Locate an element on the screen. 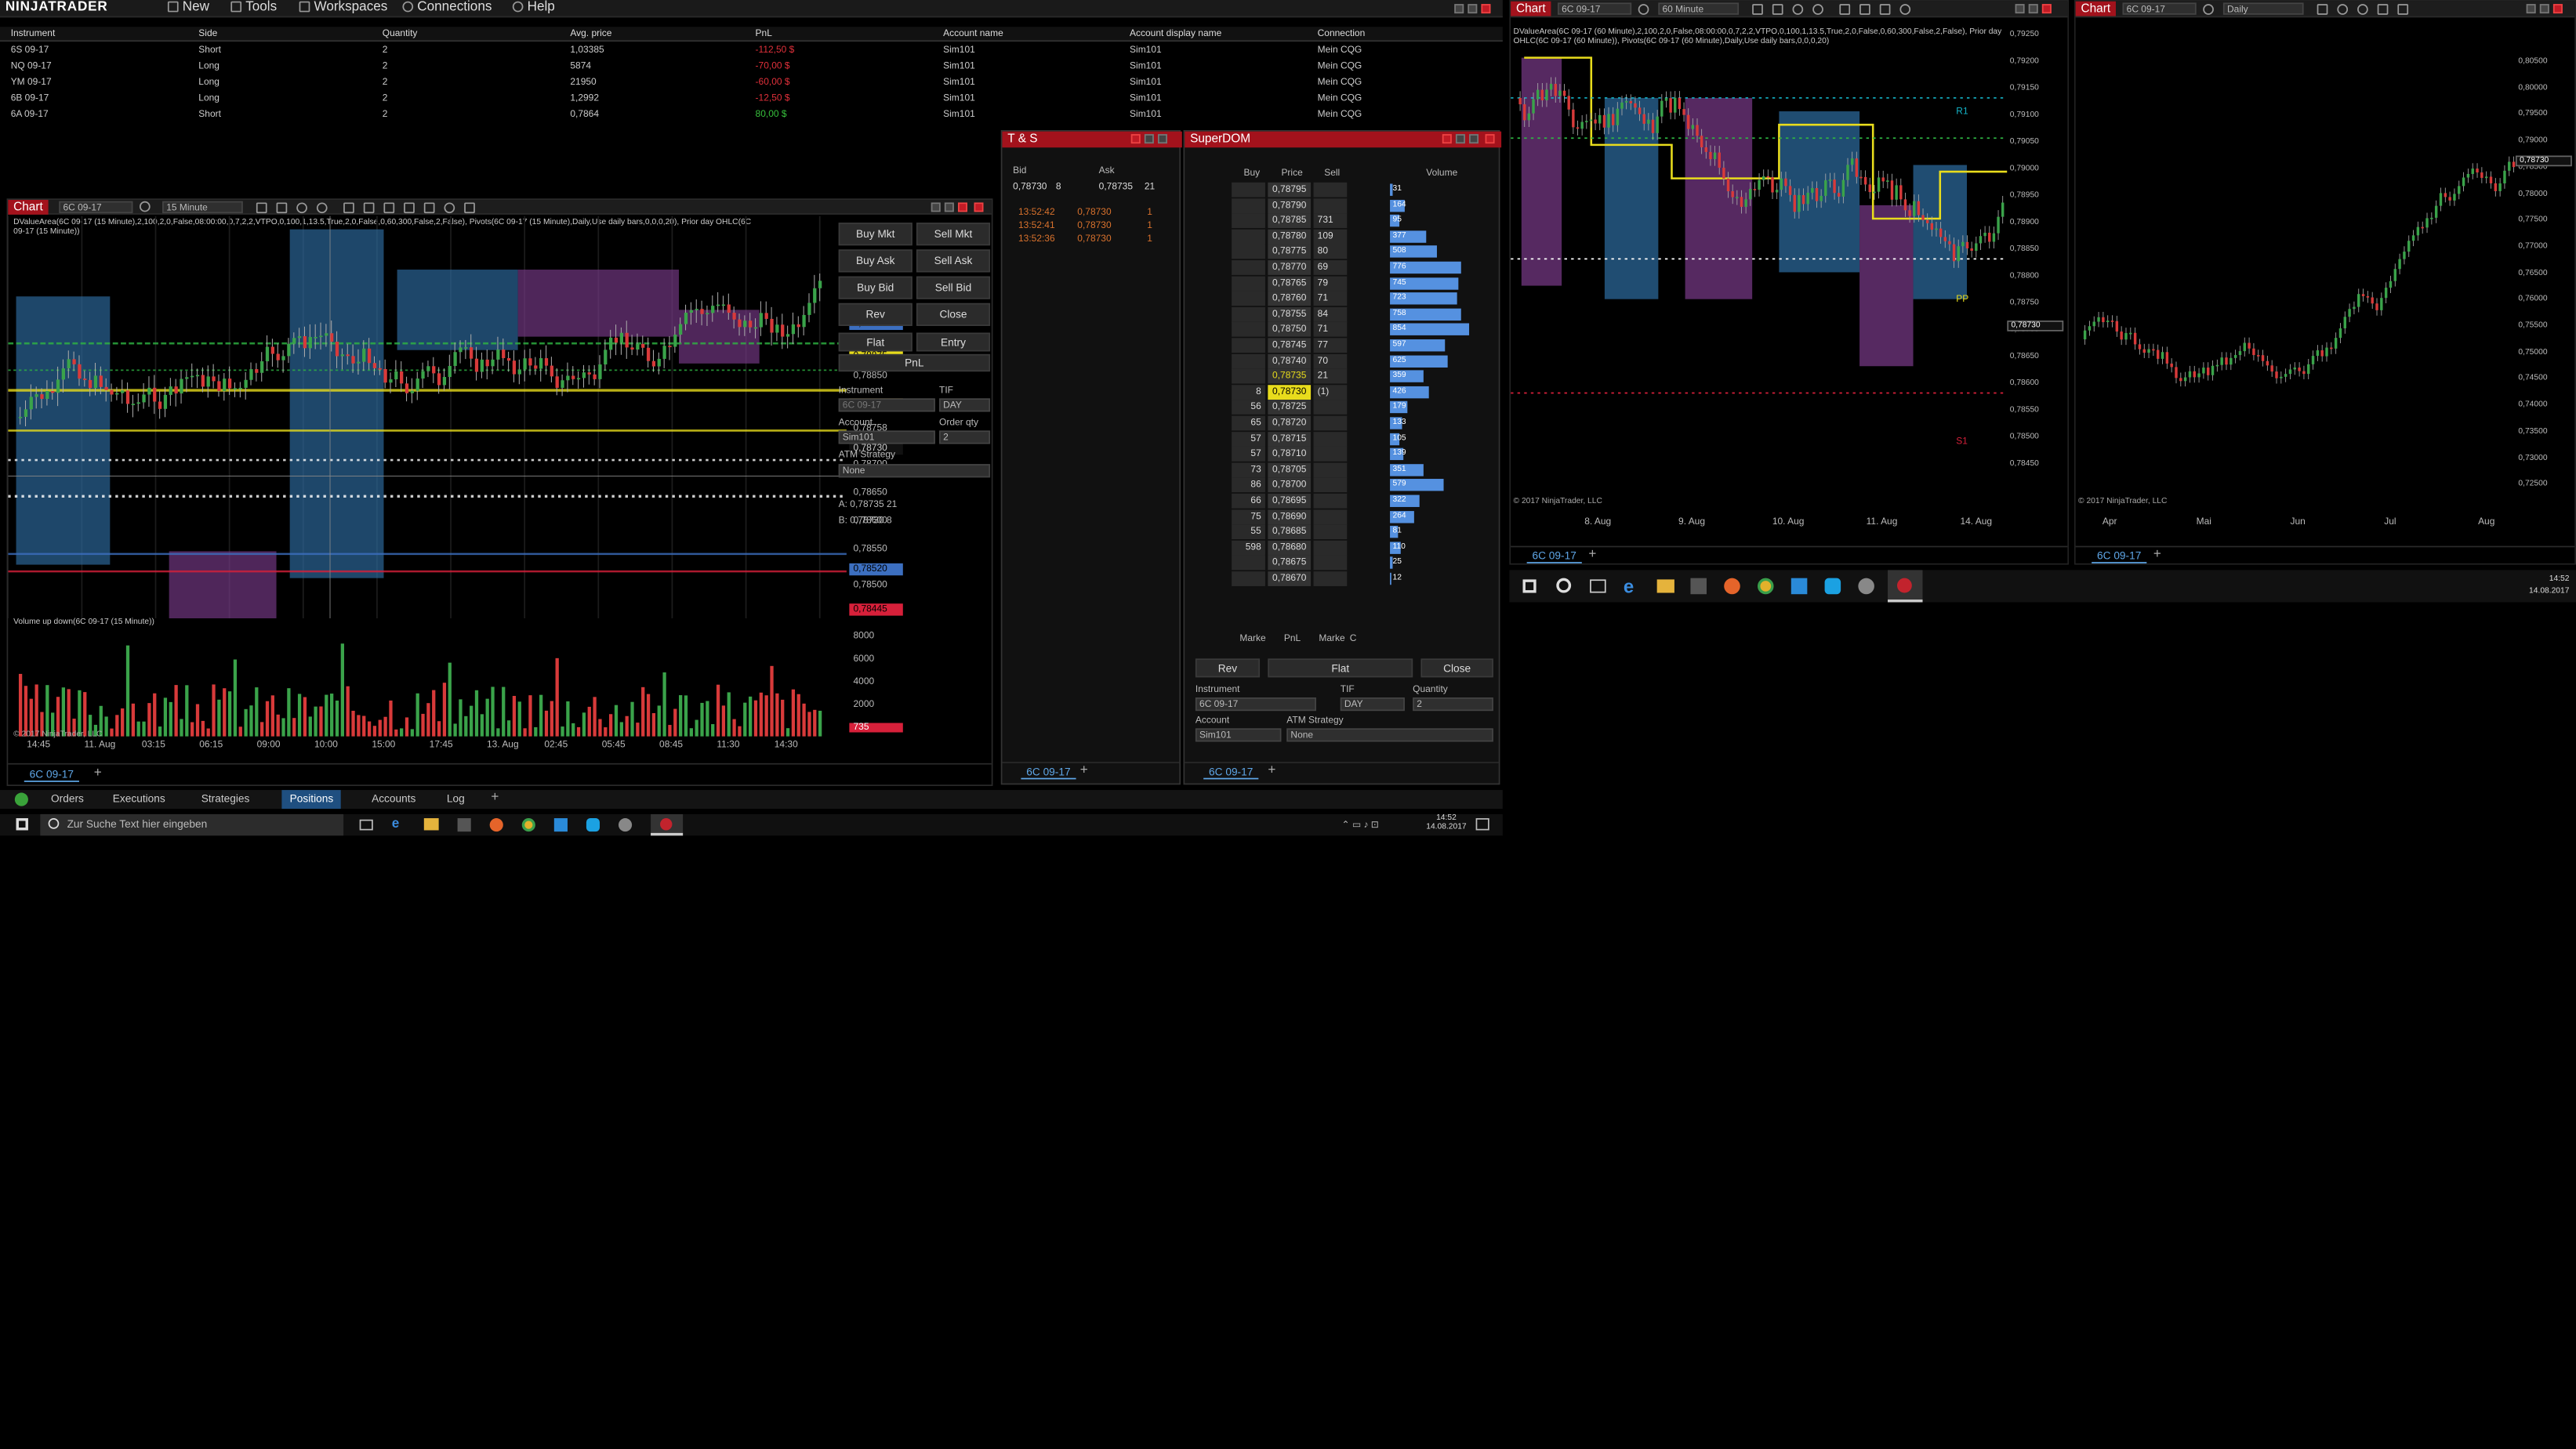  dom-sell-cell: 69 is located at coordinates (1331, 268).